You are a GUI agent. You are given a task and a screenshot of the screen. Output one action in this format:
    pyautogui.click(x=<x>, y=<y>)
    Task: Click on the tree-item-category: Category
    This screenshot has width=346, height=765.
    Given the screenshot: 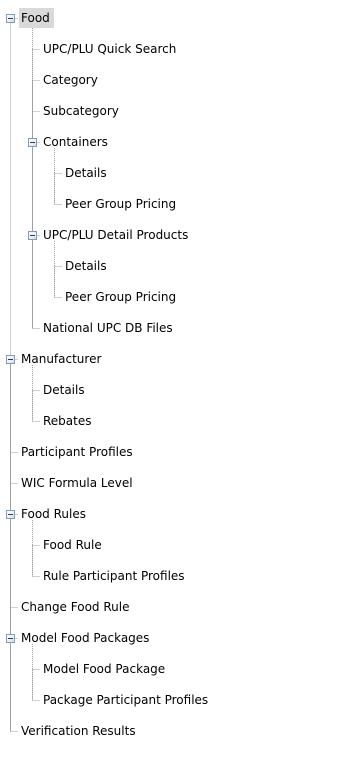 What is the action you would take?
    pyautogui.click(x=70, y=80)
    